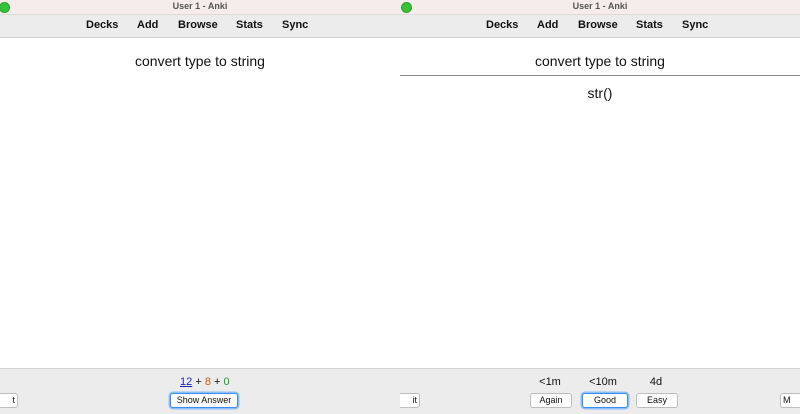 This screenshot has height=414, width=800. I want to click on bottom-bar: it <1m <10m 4d Again Good Easy M, so click(600, 391).